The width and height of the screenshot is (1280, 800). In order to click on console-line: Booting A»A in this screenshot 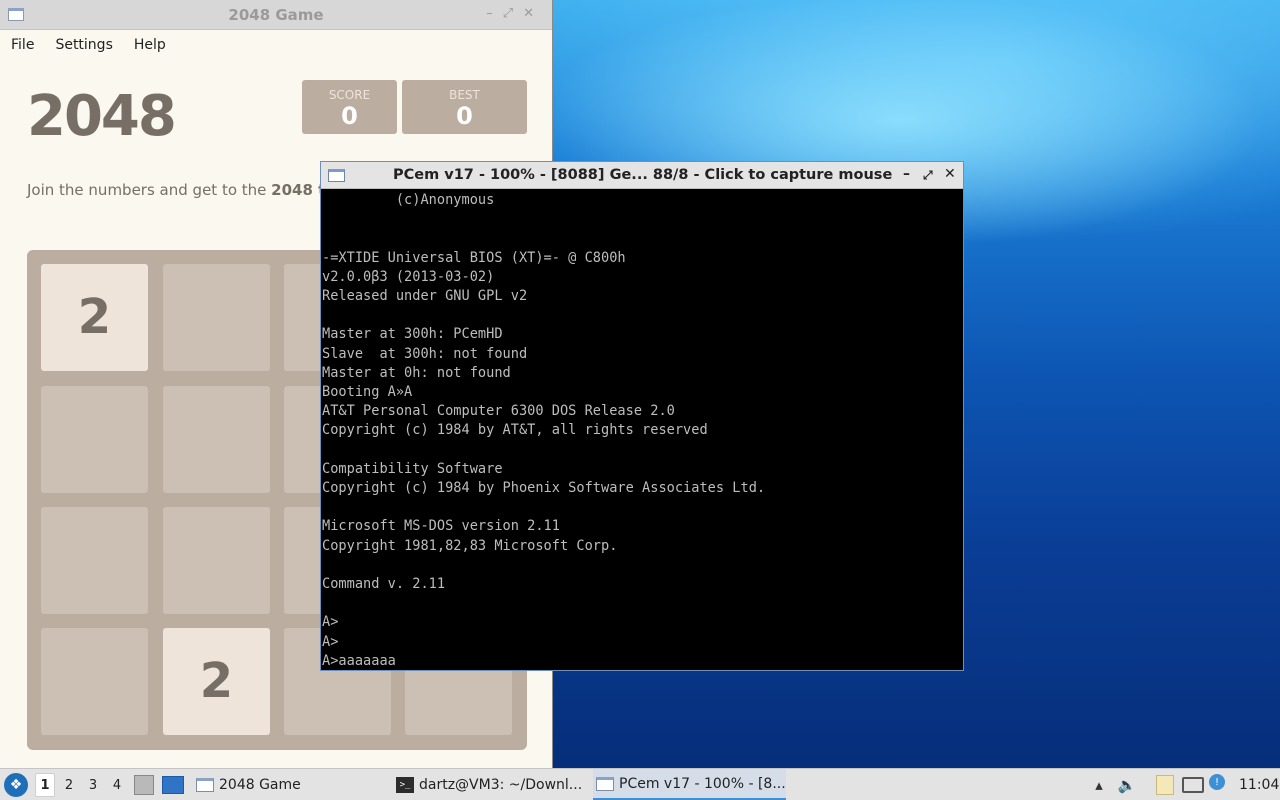, I will do `click(367, 392)`.